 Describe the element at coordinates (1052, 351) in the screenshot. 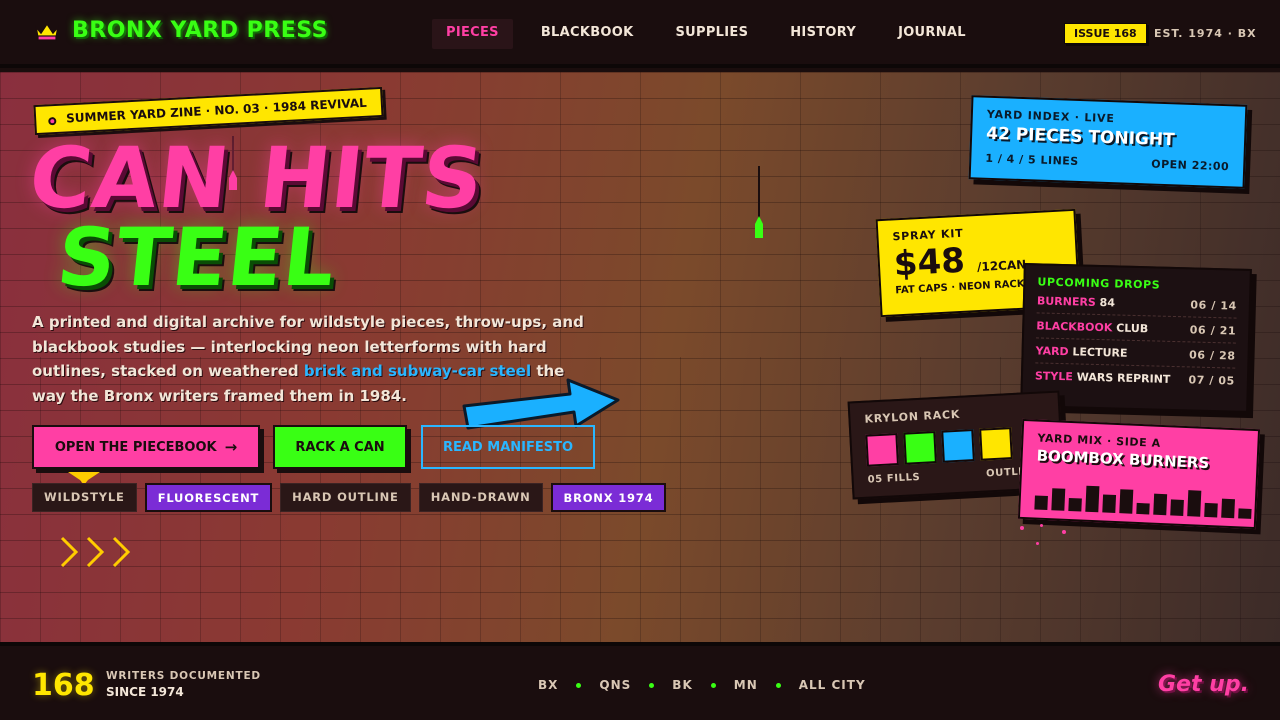

I see `drop-key: YARD` at that location.